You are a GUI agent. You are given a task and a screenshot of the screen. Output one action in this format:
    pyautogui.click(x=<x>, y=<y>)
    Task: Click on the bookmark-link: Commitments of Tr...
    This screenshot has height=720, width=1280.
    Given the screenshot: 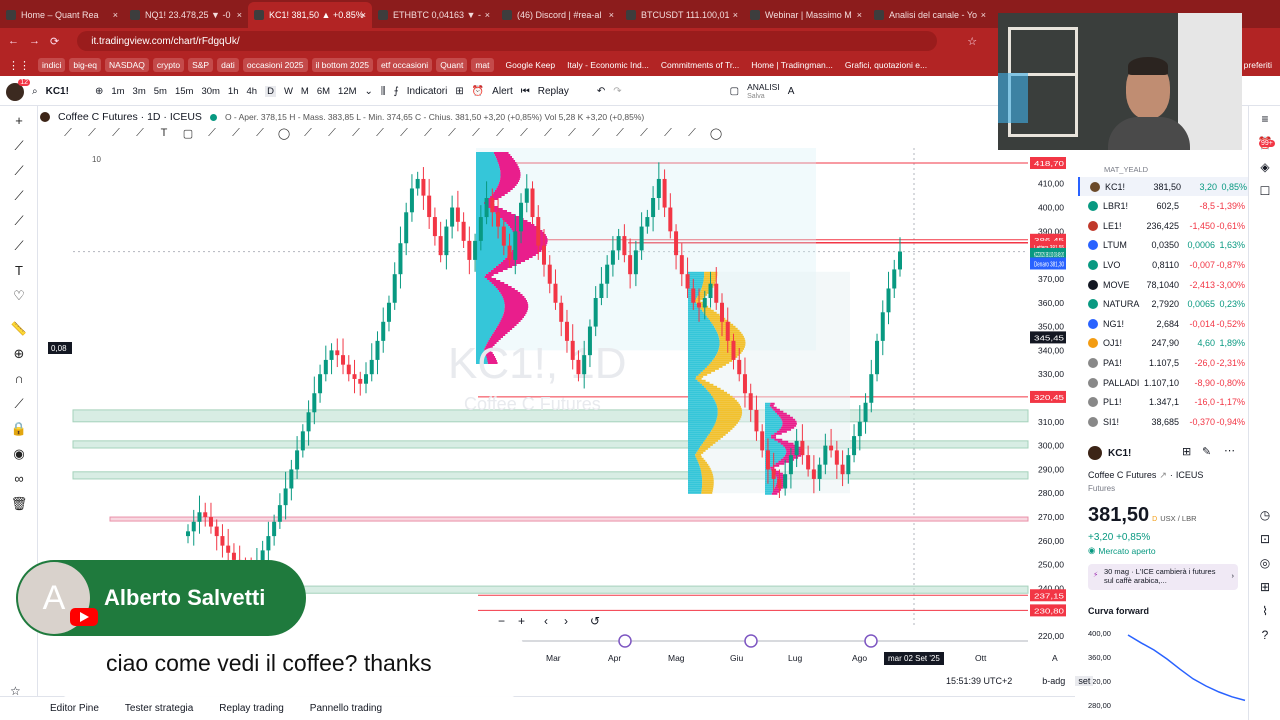 What is the action you would take?
    pyautogui.click(x=700, y=65)
    